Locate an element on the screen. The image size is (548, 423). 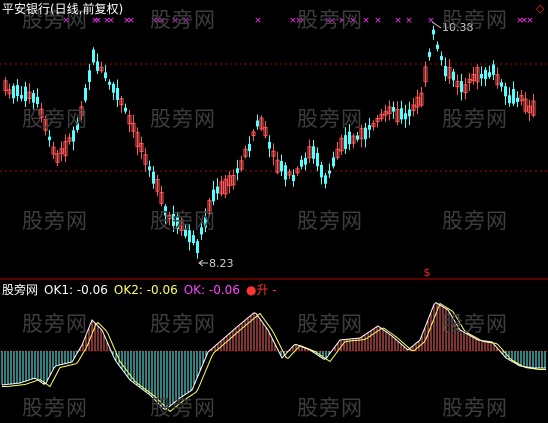
diamond-icon: ◇ is located at coordinates (540, 9).